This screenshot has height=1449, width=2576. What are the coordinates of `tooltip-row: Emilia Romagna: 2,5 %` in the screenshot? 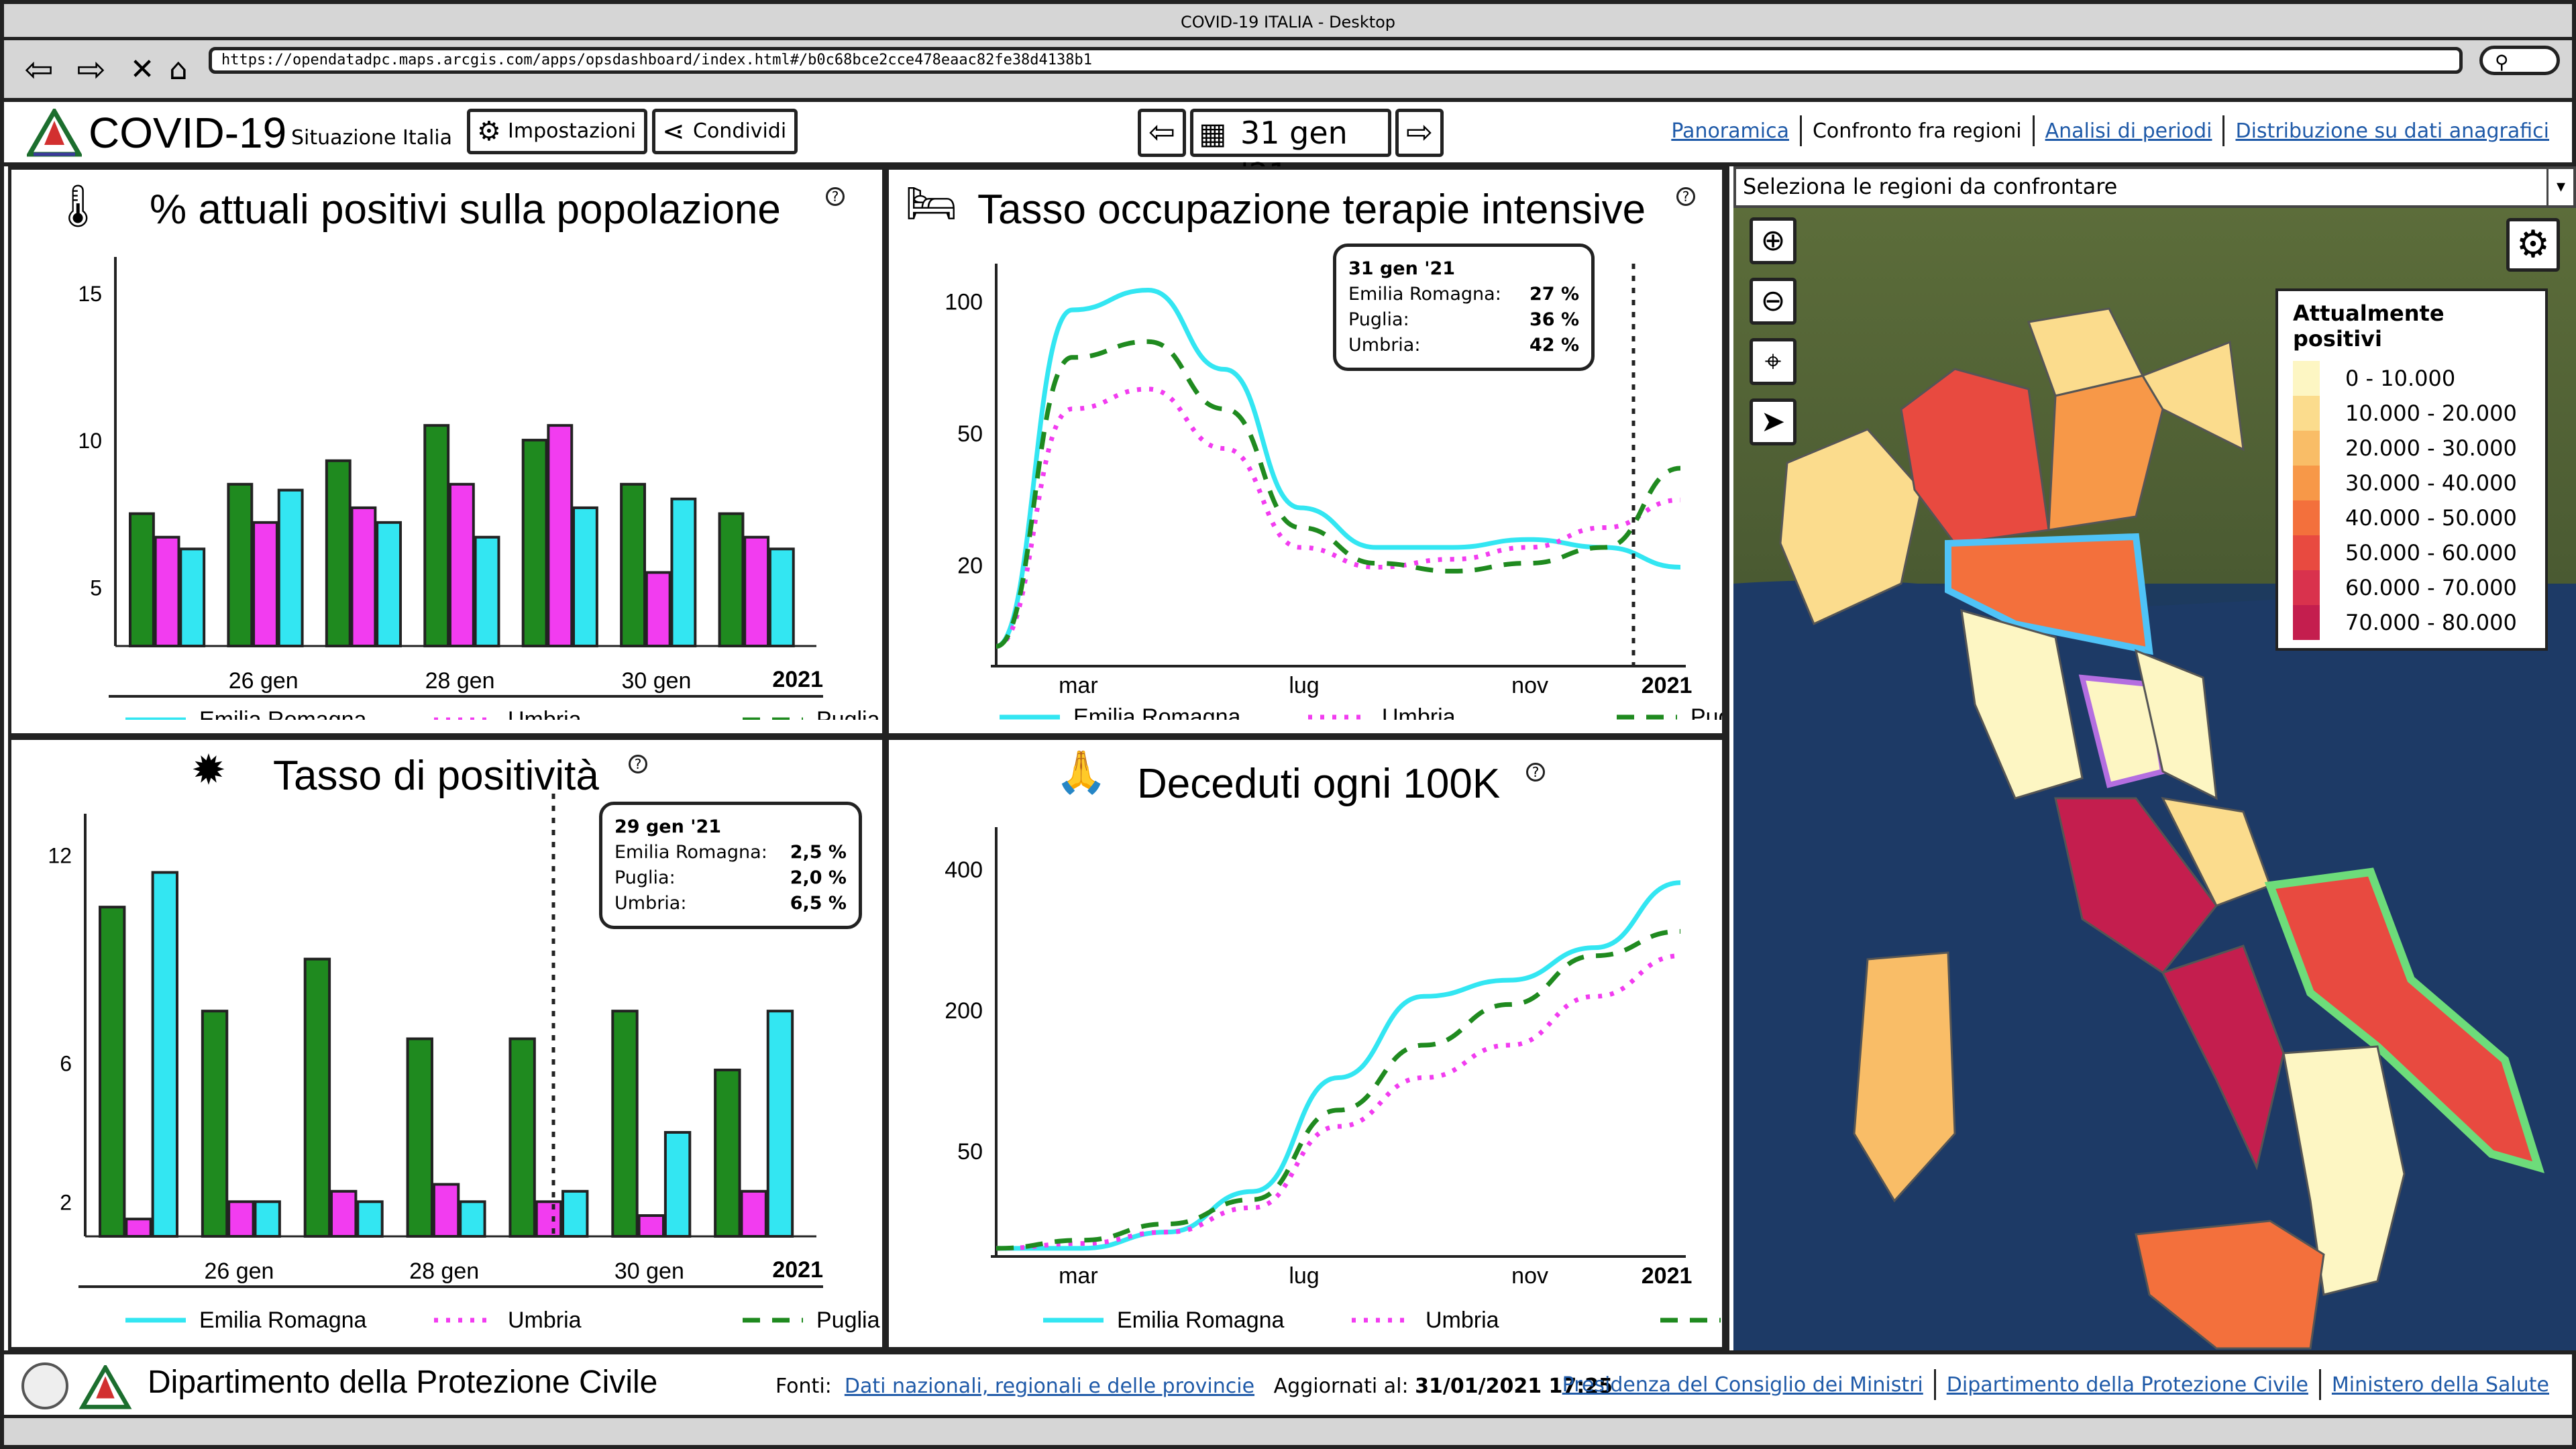 It's located at (730, 852).